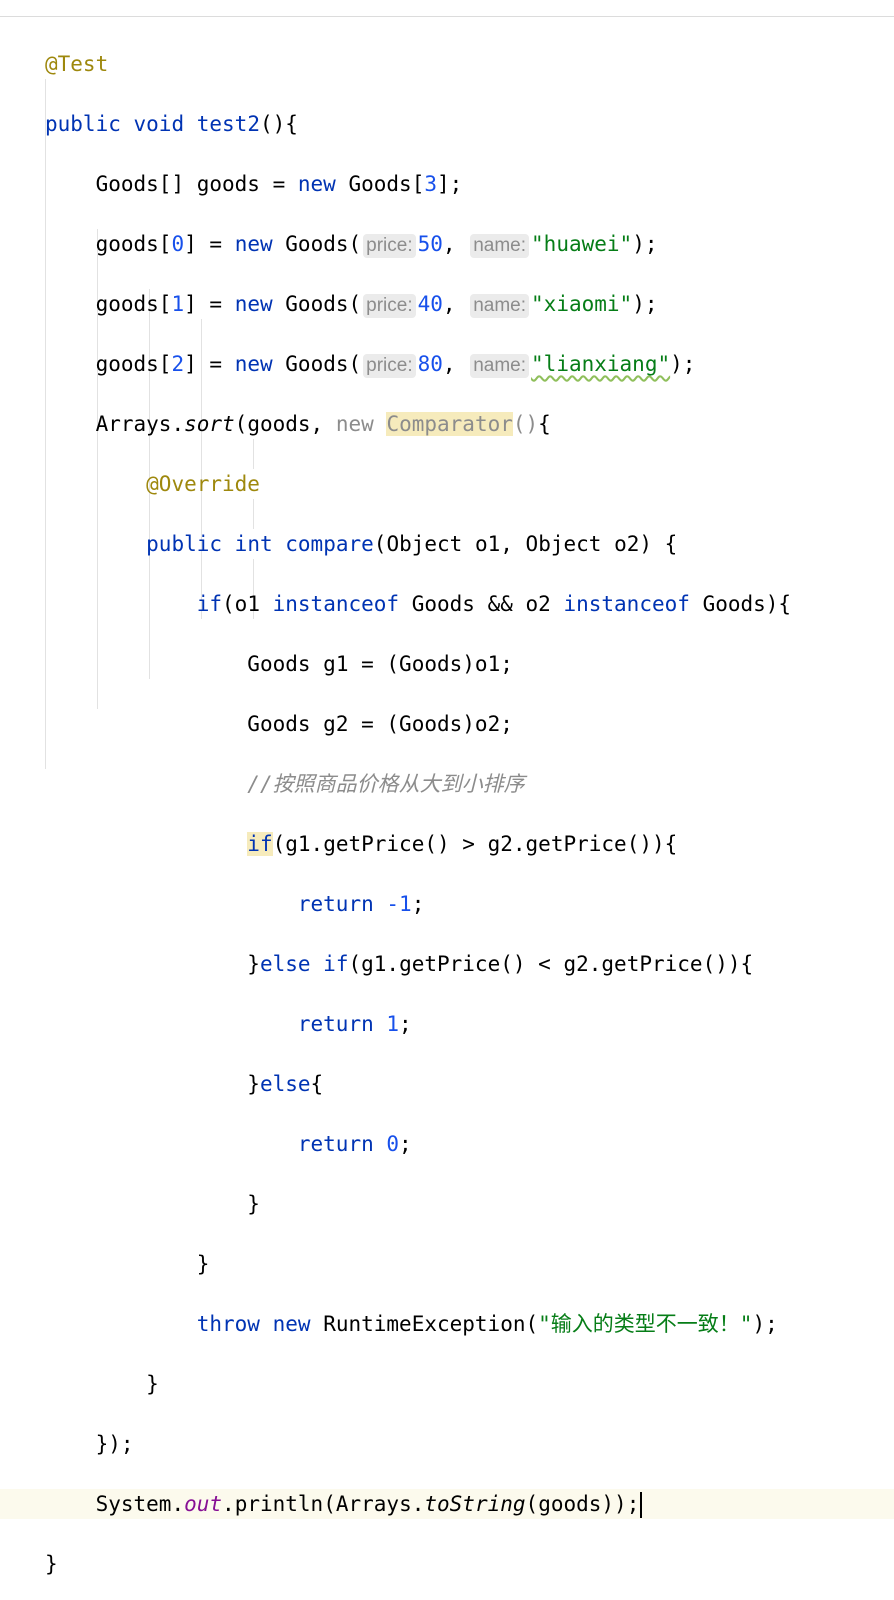  What do you see at coordinates (469, 904) in the screenshot?
I see `code-line-15: return -1;` at bounding box center [469, 904].